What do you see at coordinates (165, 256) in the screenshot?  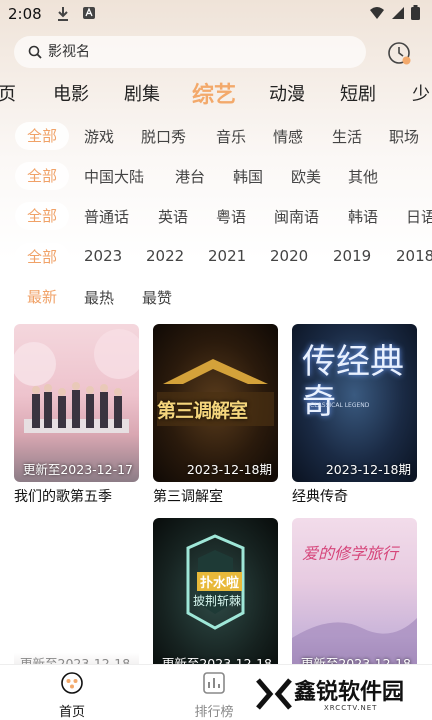 I see `year-chip: 2022` at bounding box center [165, 256].